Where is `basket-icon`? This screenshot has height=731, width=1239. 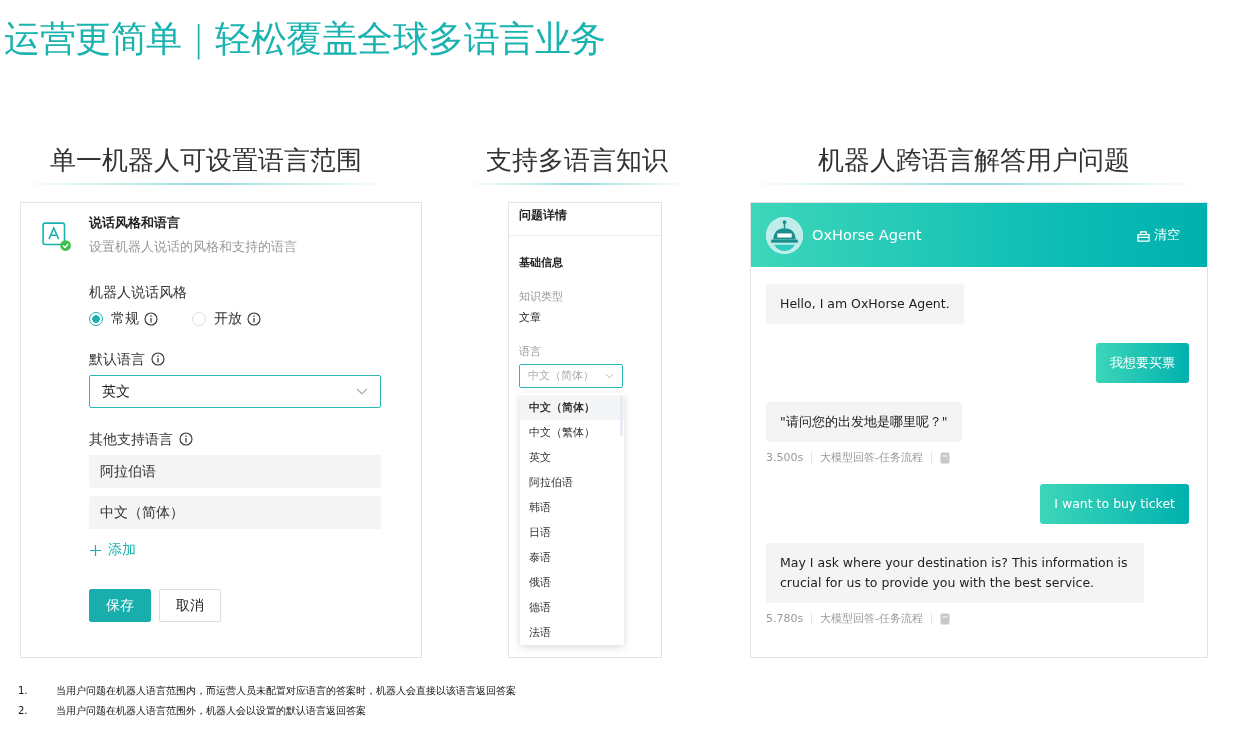
basket-icon is located at coordinates (1143, 235).